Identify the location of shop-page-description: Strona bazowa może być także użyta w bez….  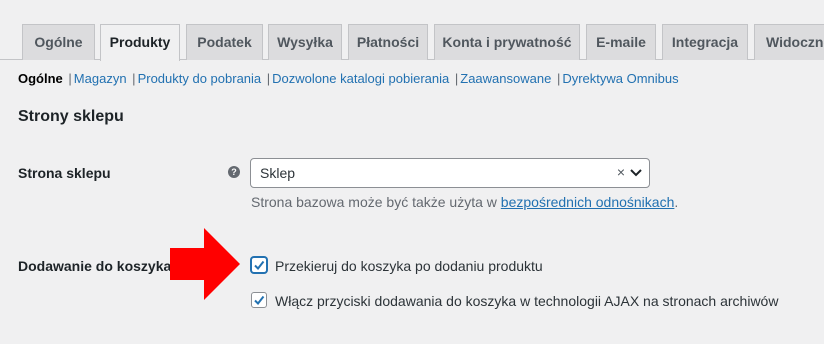
(465, 202).